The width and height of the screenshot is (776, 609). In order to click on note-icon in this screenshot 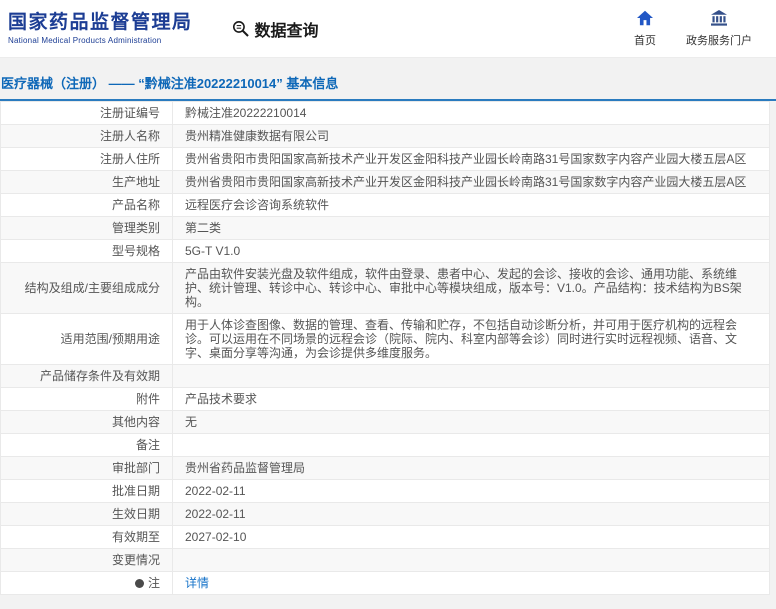, I will do `click(139, 583)`.